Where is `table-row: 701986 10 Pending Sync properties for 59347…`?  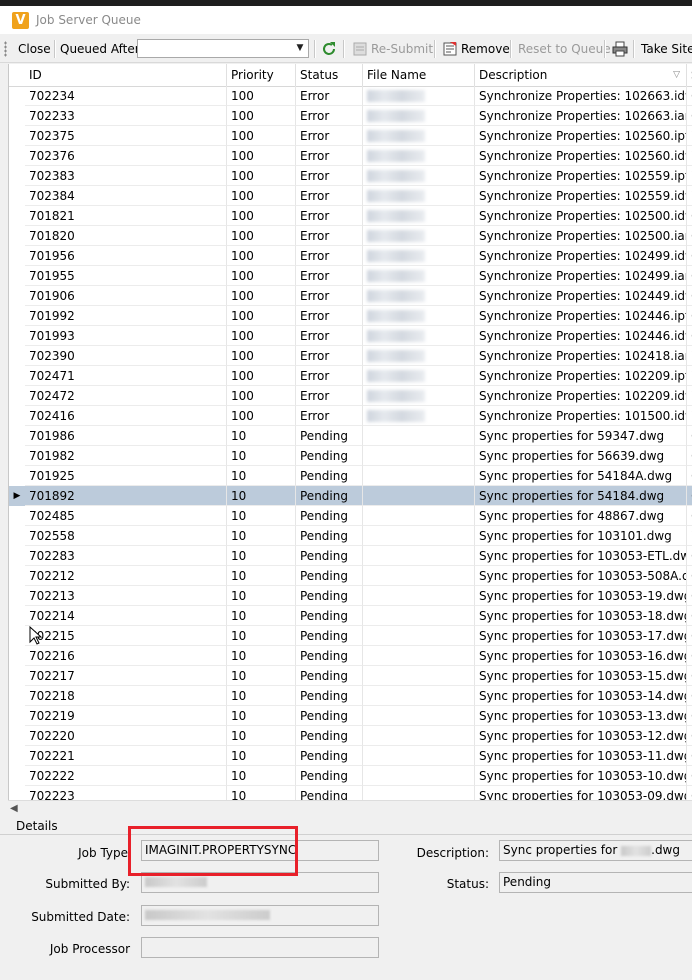
table-row: 701986 10 Pending Sync properties for 59347… is located at coordinates (350, 436).